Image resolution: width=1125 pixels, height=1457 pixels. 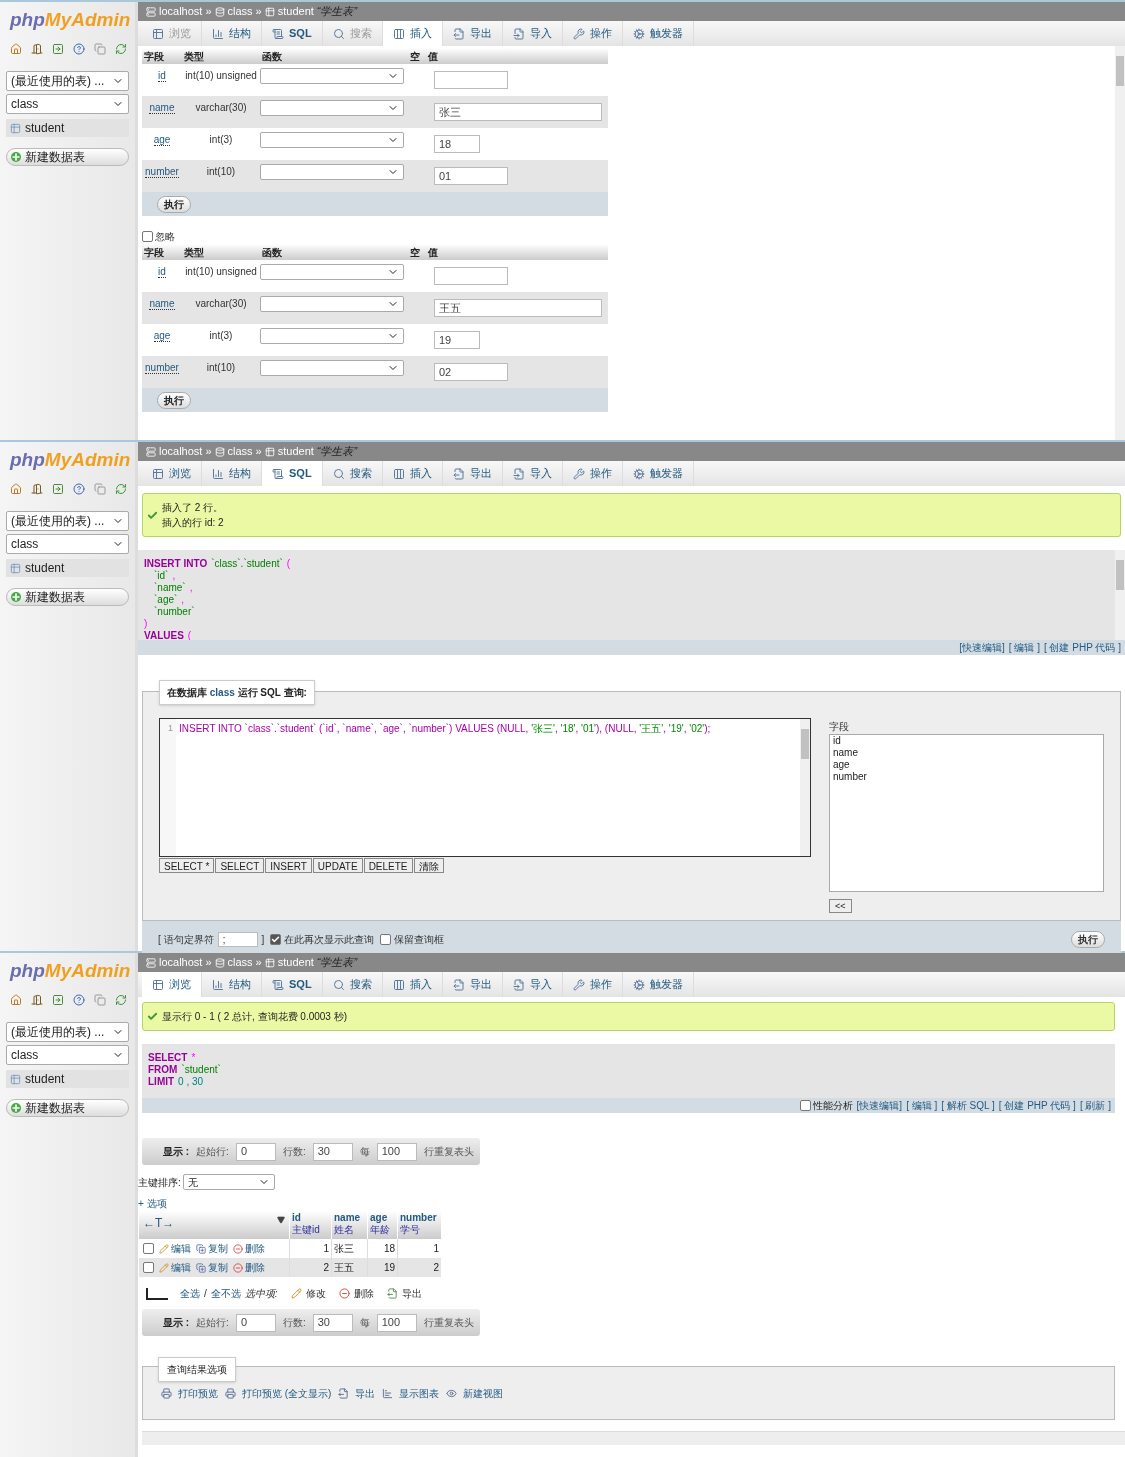 I want to click on sql-button: SELECT, so click(x=240, y=865).